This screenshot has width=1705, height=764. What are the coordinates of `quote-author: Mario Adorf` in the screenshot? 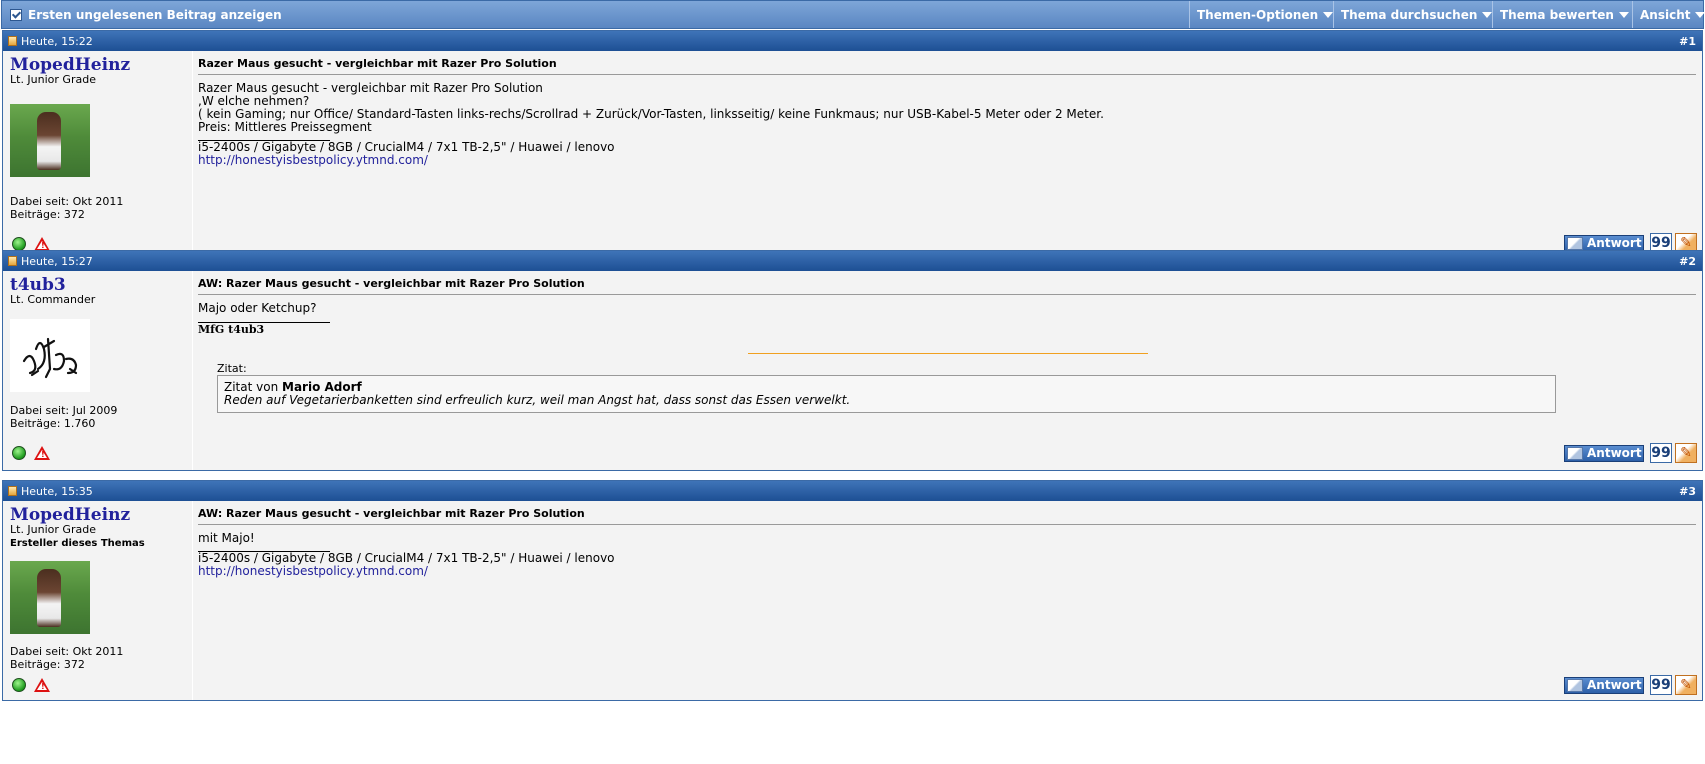 It's located at (322, 387).